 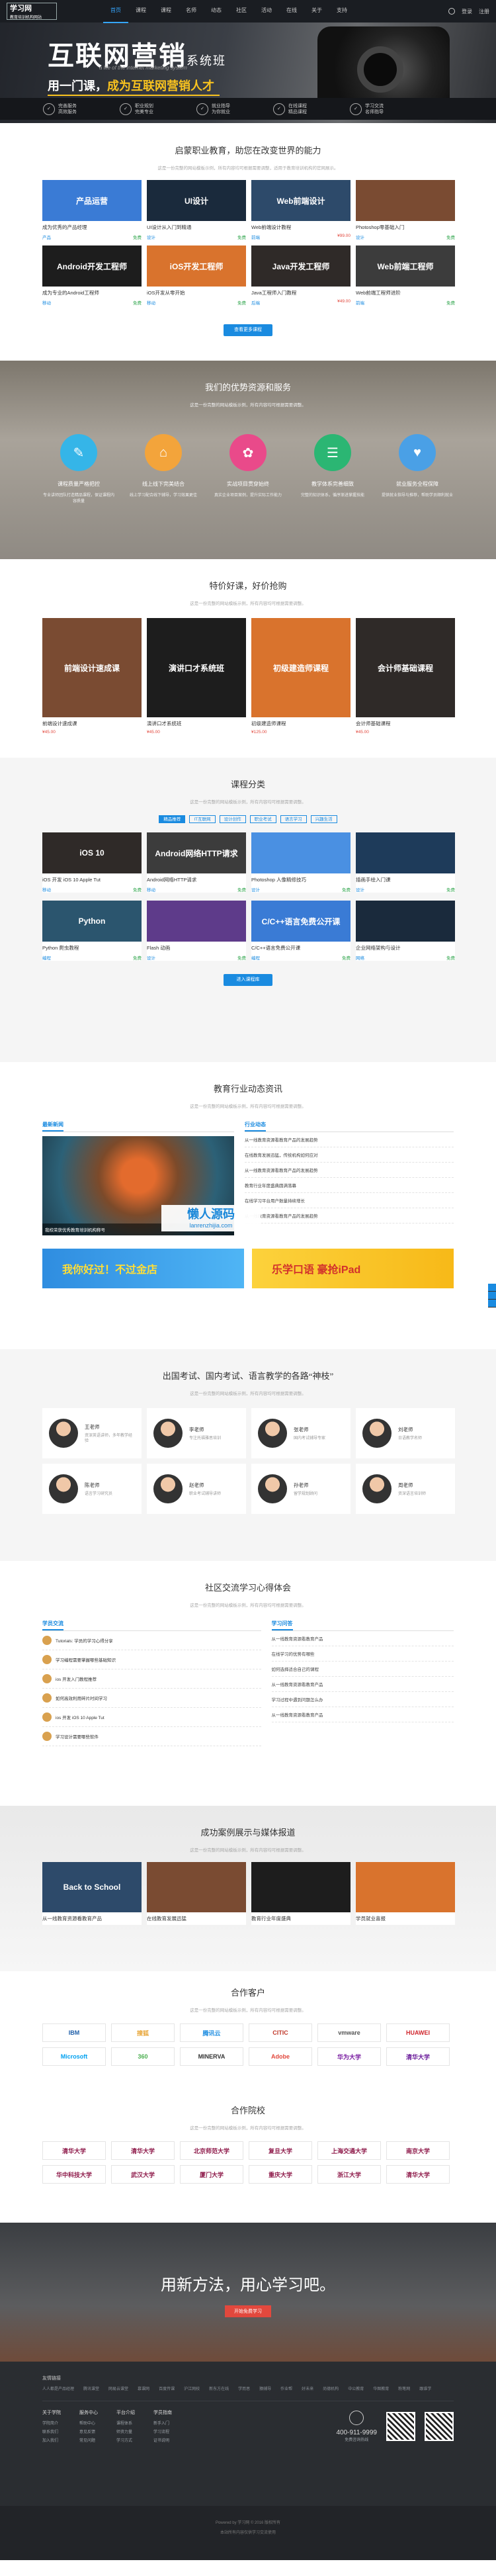 What do you see at coordinates (74, 2056) in the screenshot?
I see `partner-logo: Microsoft` at bounding box center [74, 2056].